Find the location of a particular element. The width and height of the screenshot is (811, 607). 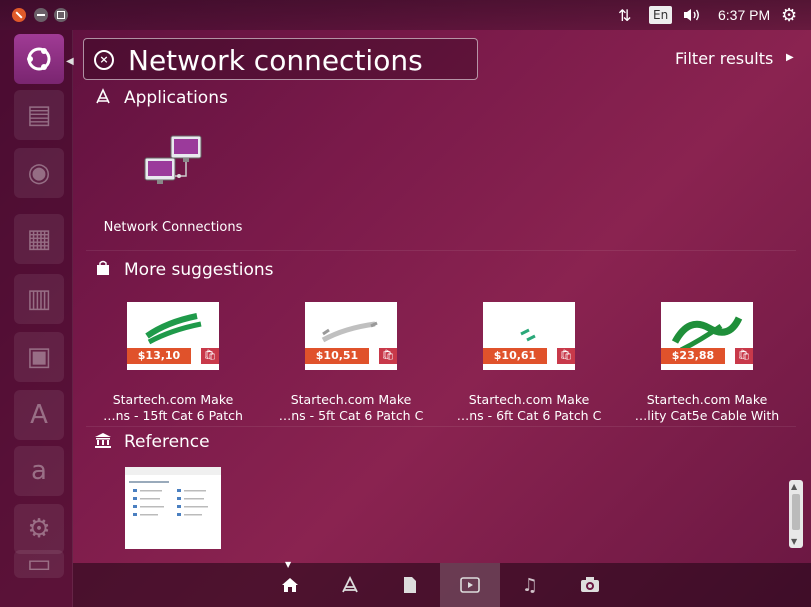

files-launcher-icon: ▤ is located at coordinates (39, 115).